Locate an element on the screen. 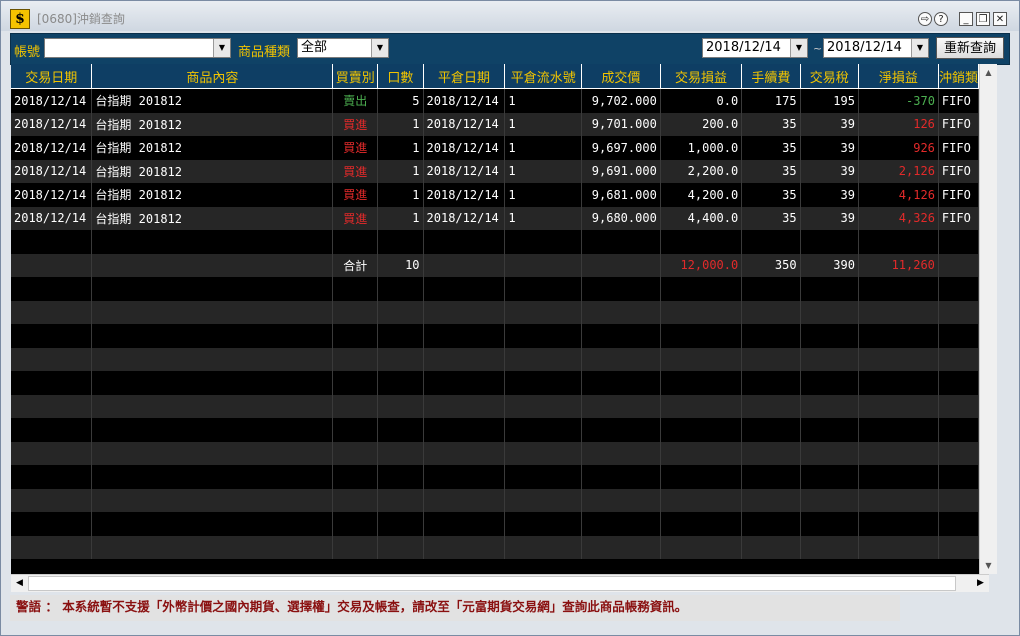 This screenshot has height=636, width=1020. col-header: 交易日期 is located at coordinates (52, 76).